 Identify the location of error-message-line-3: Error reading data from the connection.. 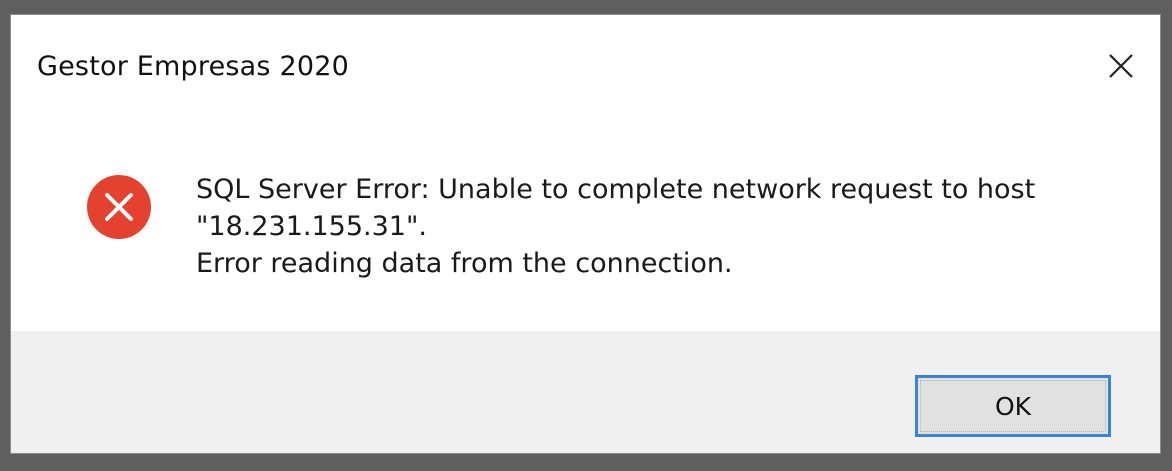
(464, 263).